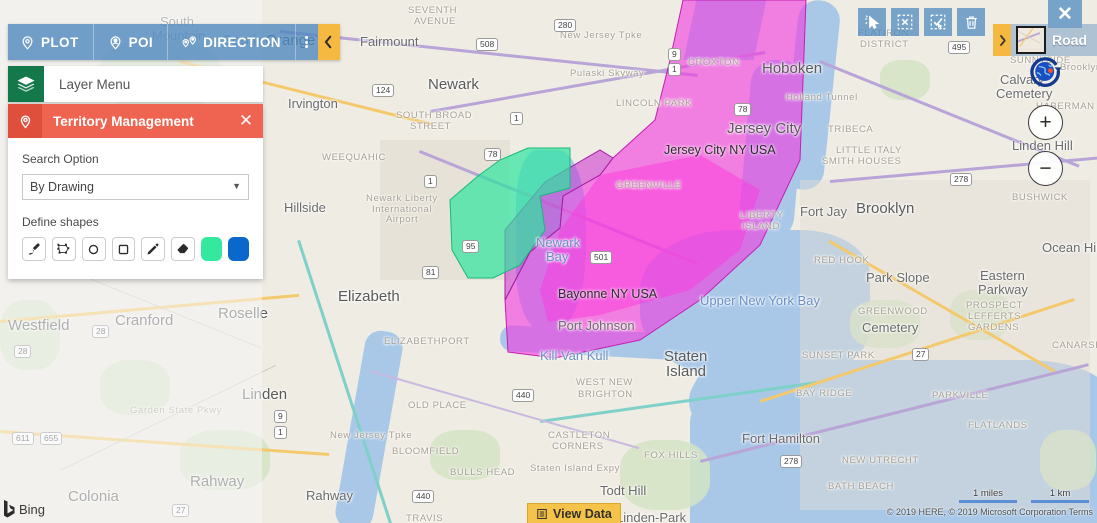  I want to click on toolbar-label-poi: POI, so click(141, 42).